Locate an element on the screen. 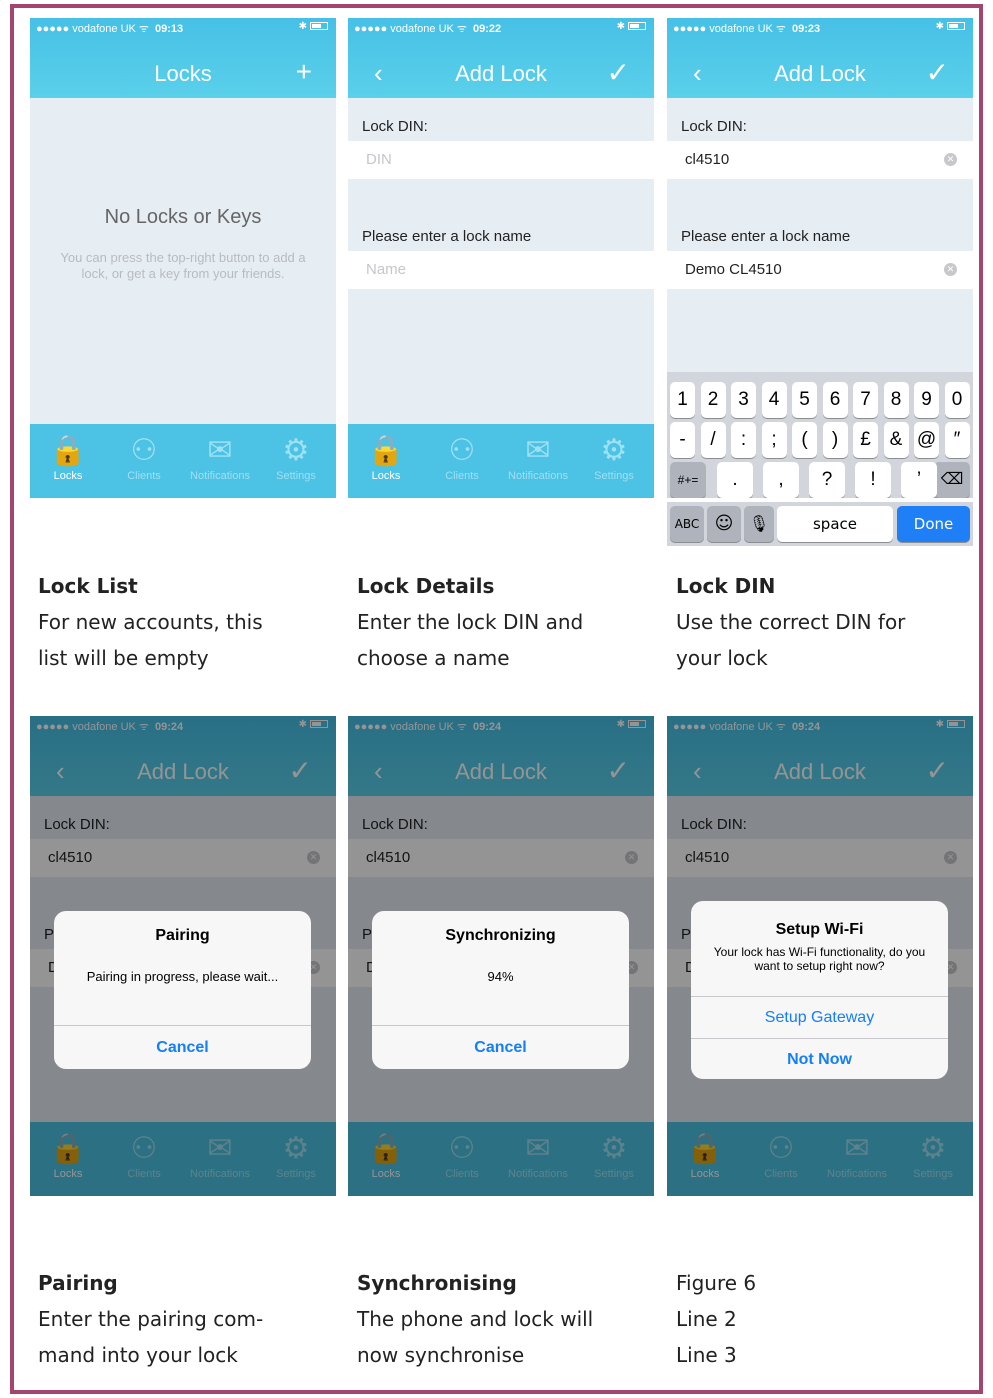 The width and height of the screenshot is (993, 1398). caption-line: mand into your lock is located at coordinates (138, 1355).